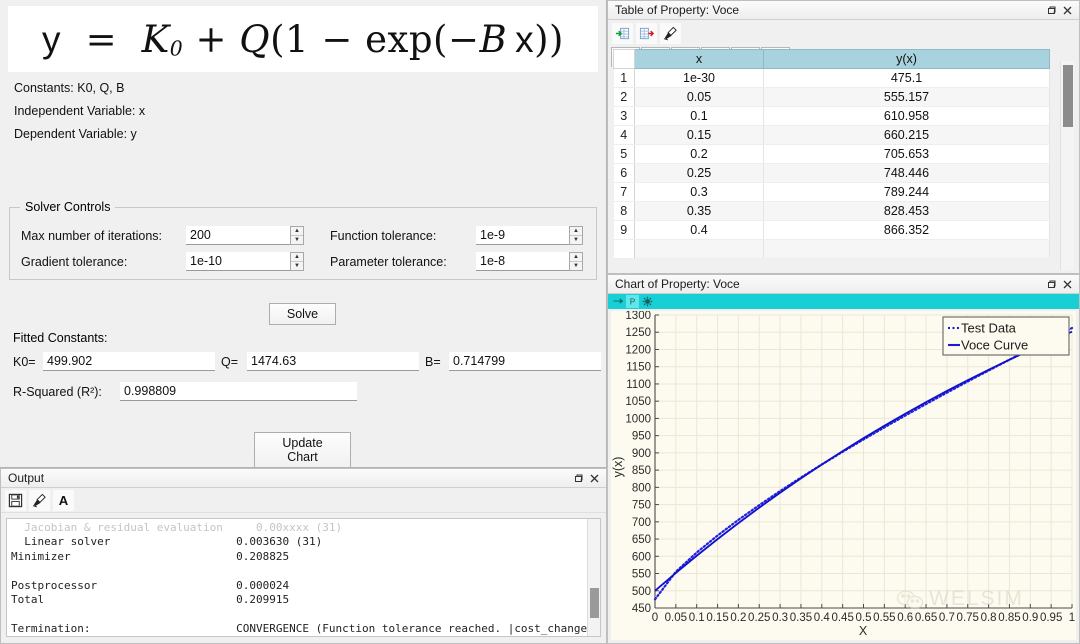 The height and width of the screenshot is (644, 1080). I want to click on max-iterations-spinner: ▲▼, so click(245, 235).